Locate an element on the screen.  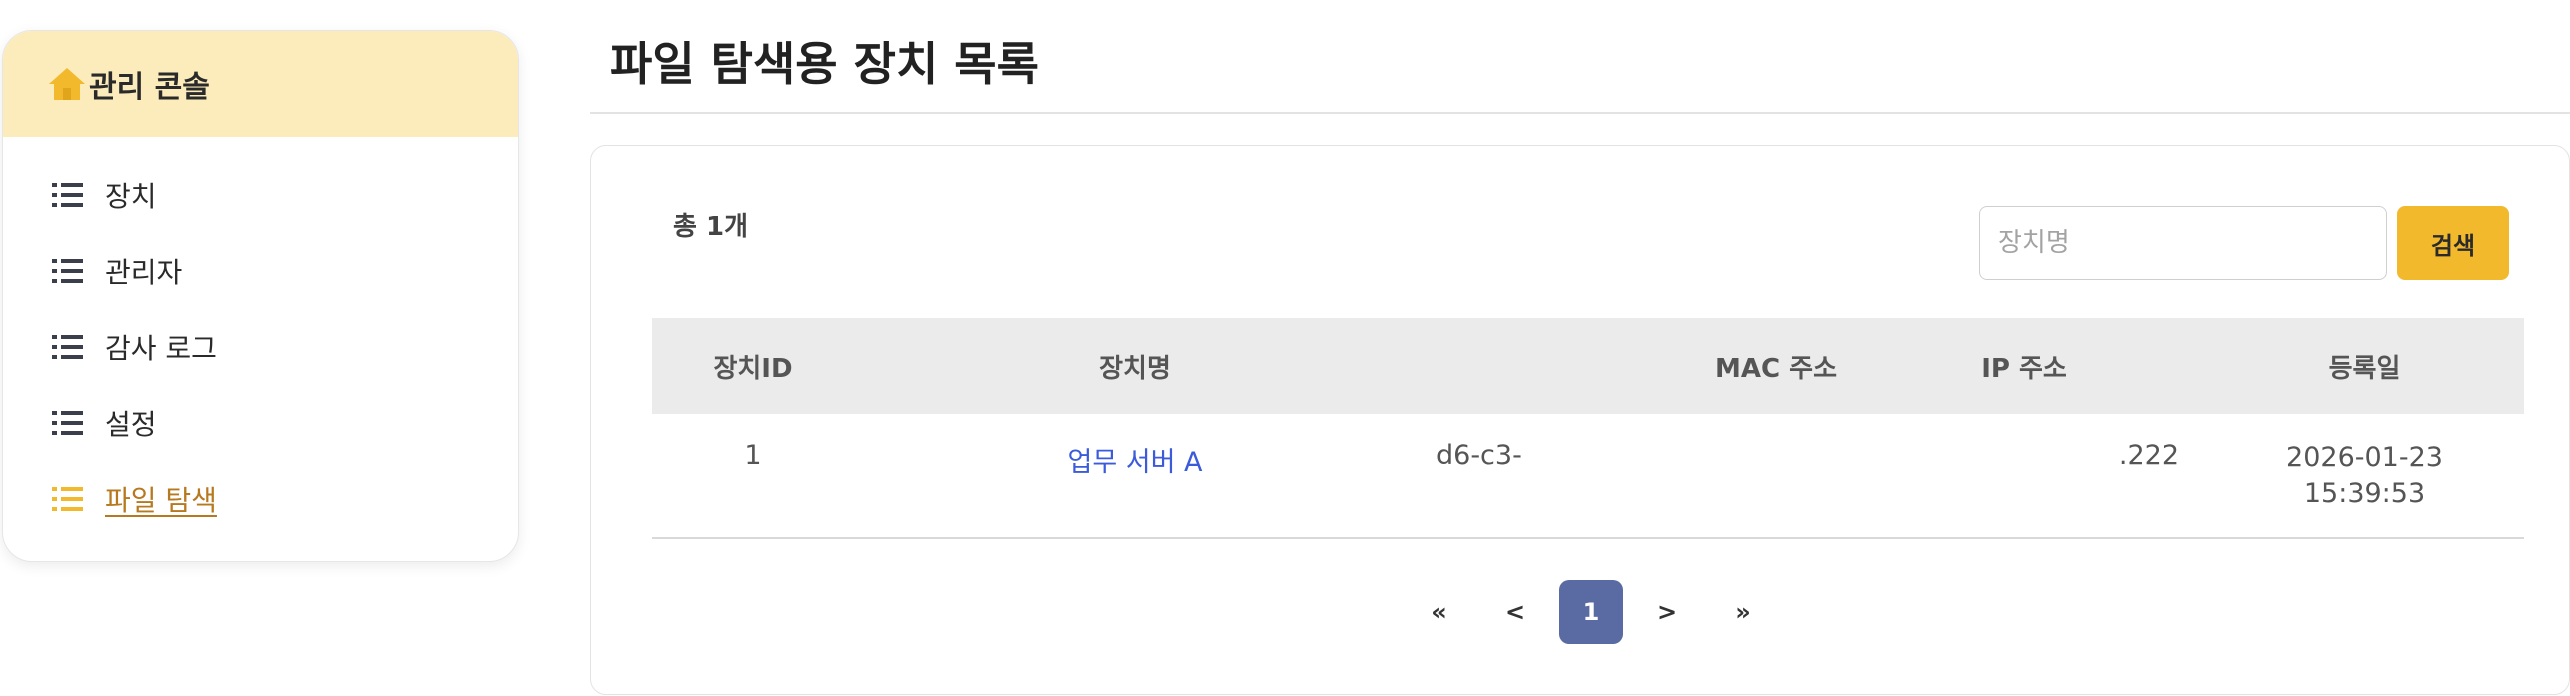
cell-registered-date: 2026-01-23 15:39:53 is located at coordinates (2364, 476).